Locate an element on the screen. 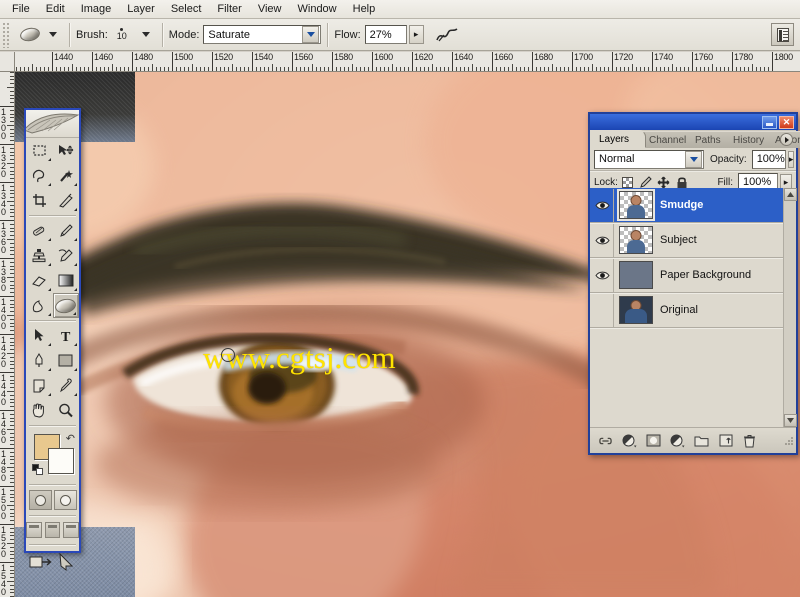 Image resolution: width=800 pixels, height=597 pixels. jump-to-imageready-icon is located at coordinates (52, 562).